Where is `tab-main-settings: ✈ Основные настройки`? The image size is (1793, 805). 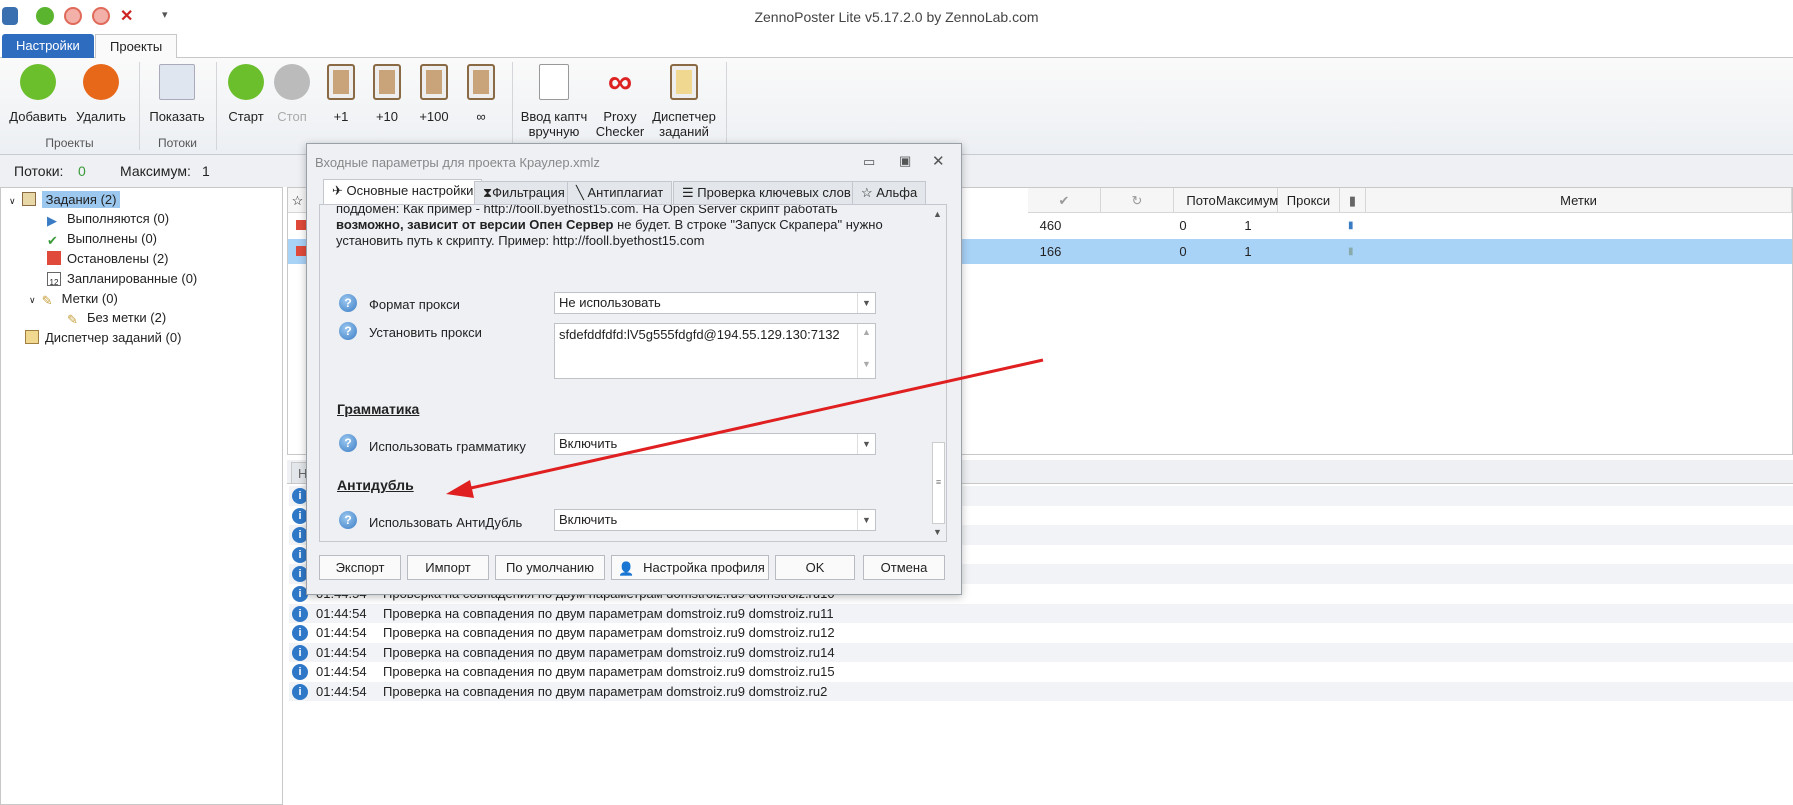 tab-main-settings: ✈ Основные настройки is located at coordinates (403, 192).